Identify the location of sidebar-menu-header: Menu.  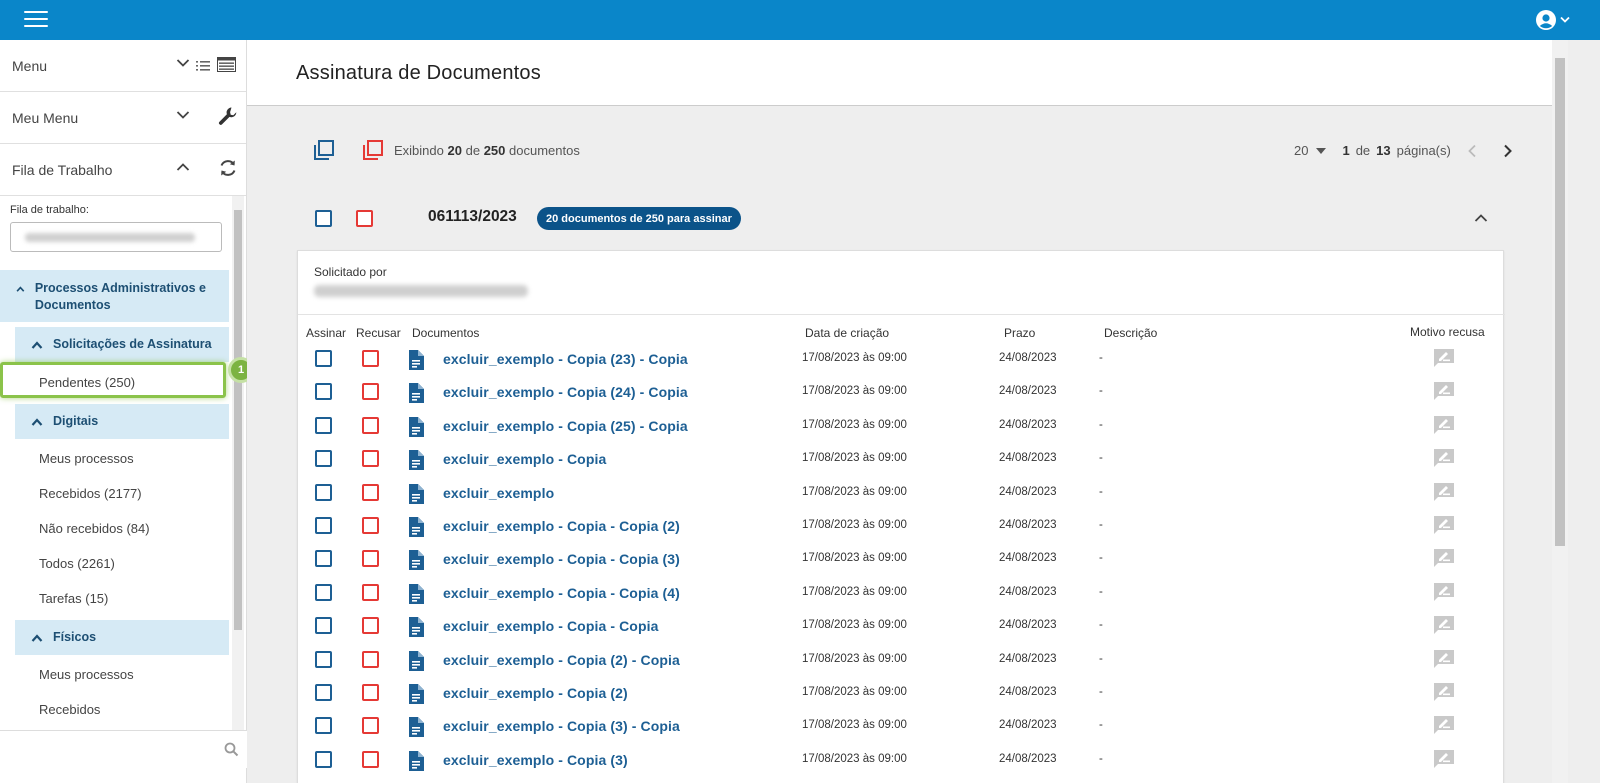
(123, 66).